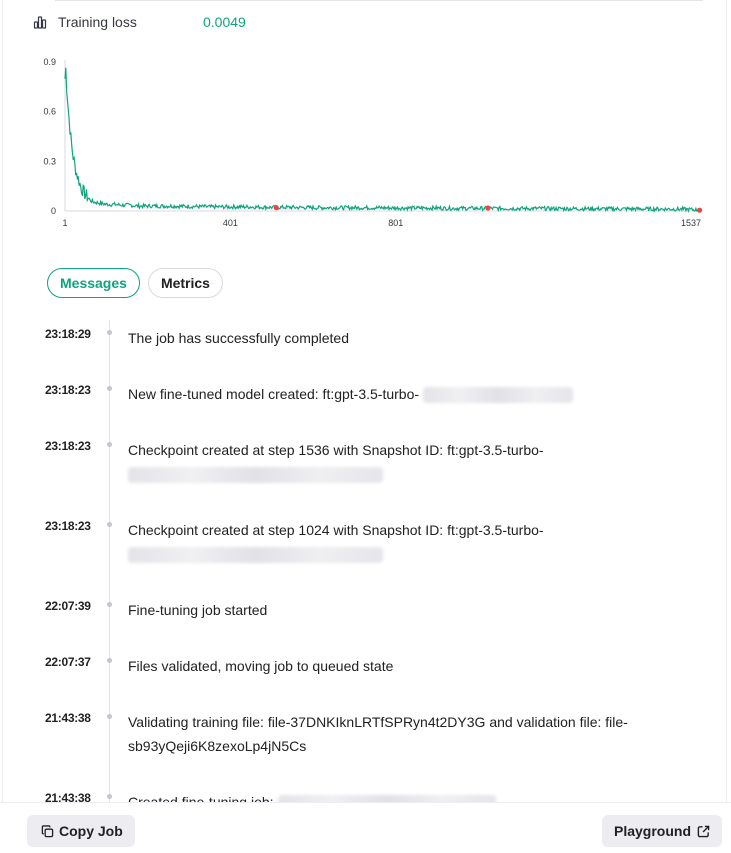  I want to click on footer-bar: Copy Job Playground, so click(365, 827).